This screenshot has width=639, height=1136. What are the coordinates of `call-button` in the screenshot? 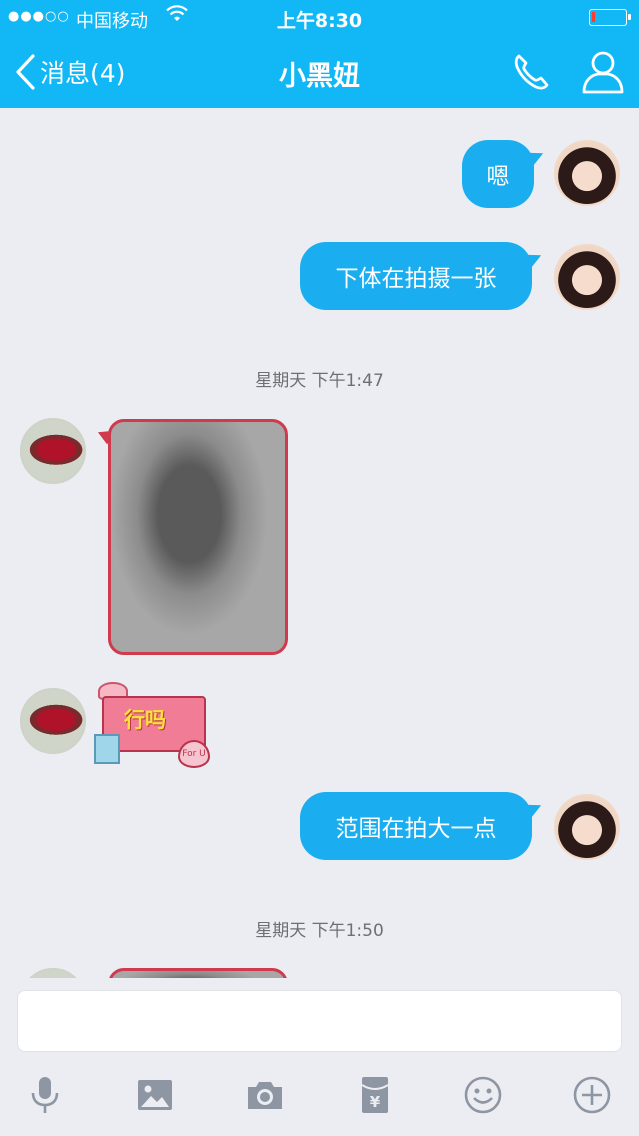 It's located at (532, 72).